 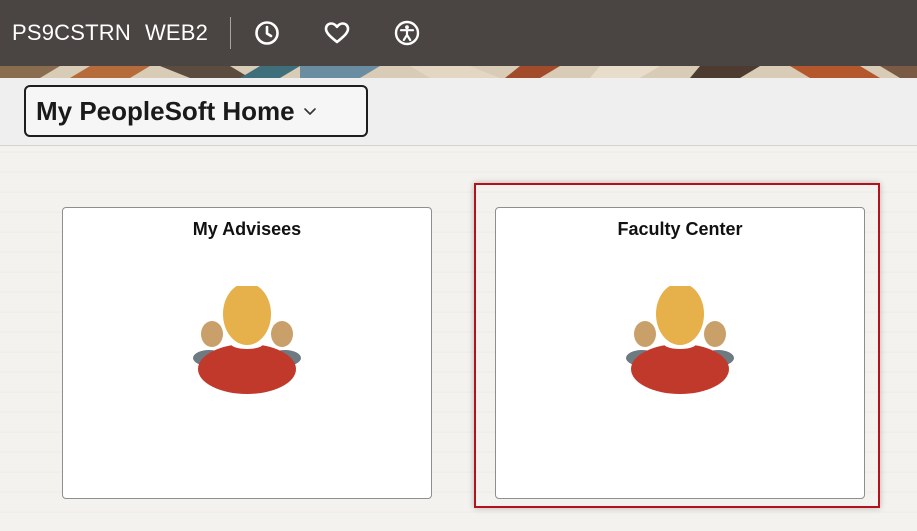 What do you see at coordinates (310, 111) in the screenshot?
I see `chevron-down-icon` at bounding box center [310, 111].